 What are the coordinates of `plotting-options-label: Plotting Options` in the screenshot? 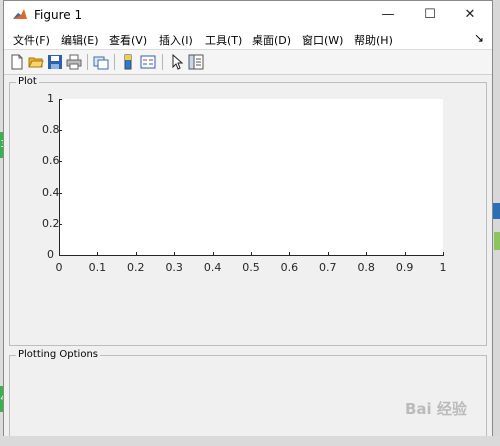 It's located at (58, 354).